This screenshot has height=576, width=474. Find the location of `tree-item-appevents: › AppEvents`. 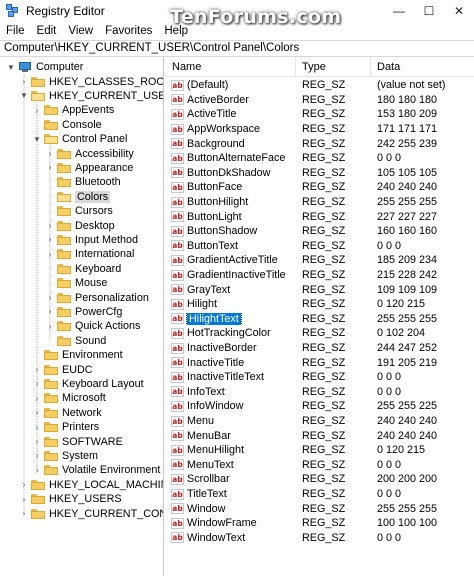

tree-item-appevents: › AppEvents is located at coordinates (73, 110).